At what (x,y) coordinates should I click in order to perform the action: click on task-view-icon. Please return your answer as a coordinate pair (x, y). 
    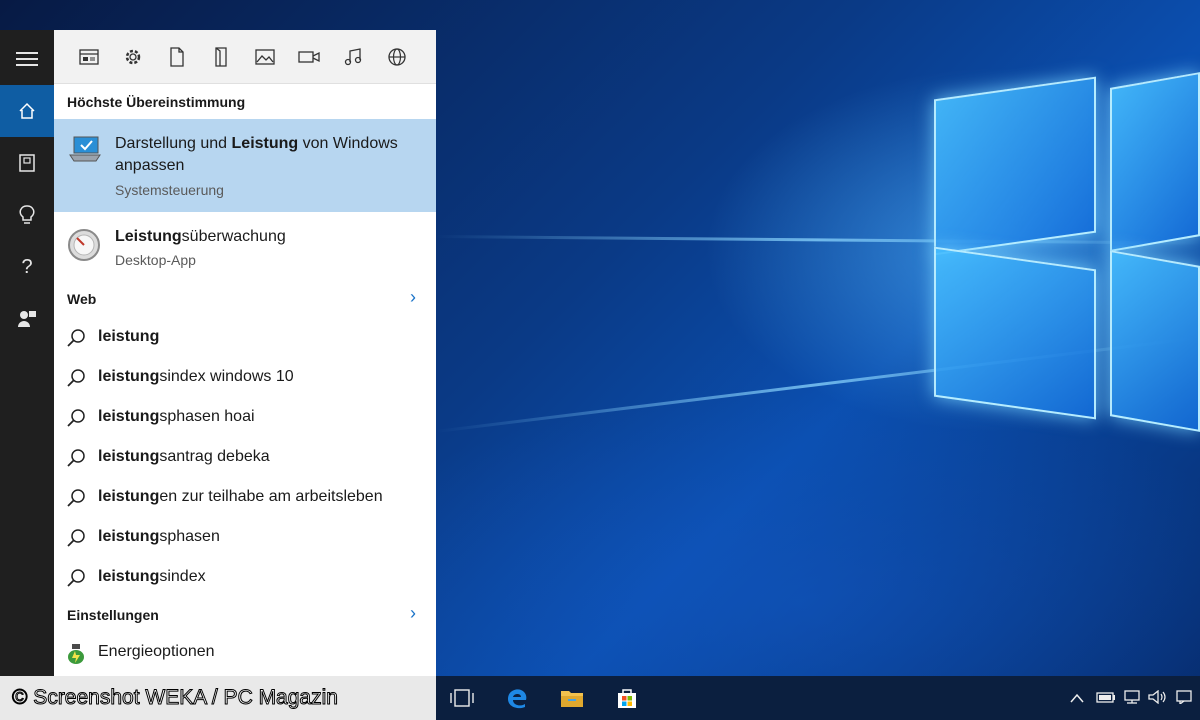
    Looking at the image, I should click on (462, 698).